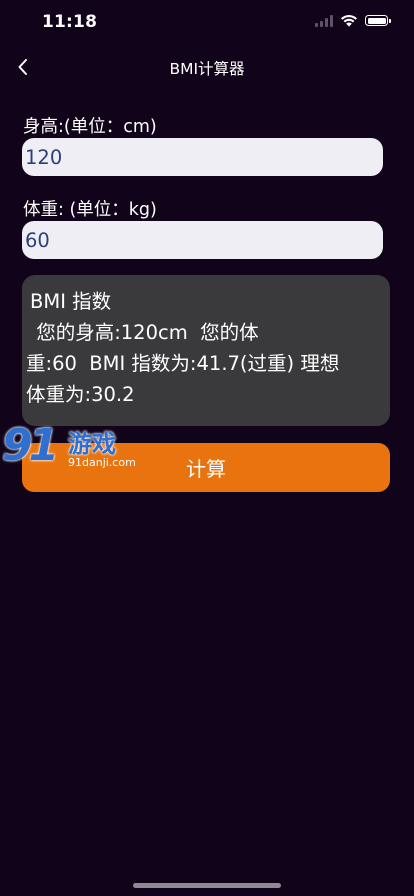 The height and width of the screenshot is (896, 414). What do you see at coordinates (324, 20) in the screenshot?
I see `cellular-signal-icon` at bounding box center [324, 20].